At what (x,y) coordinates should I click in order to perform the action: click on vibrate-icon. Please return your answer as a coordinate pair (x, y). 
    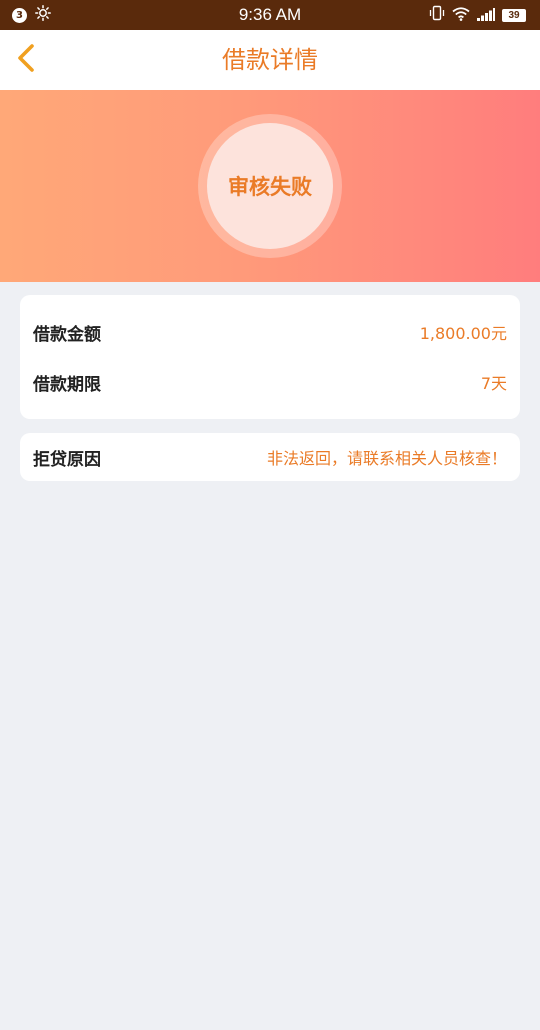
    Looking at the image, I should click on (437, 15).